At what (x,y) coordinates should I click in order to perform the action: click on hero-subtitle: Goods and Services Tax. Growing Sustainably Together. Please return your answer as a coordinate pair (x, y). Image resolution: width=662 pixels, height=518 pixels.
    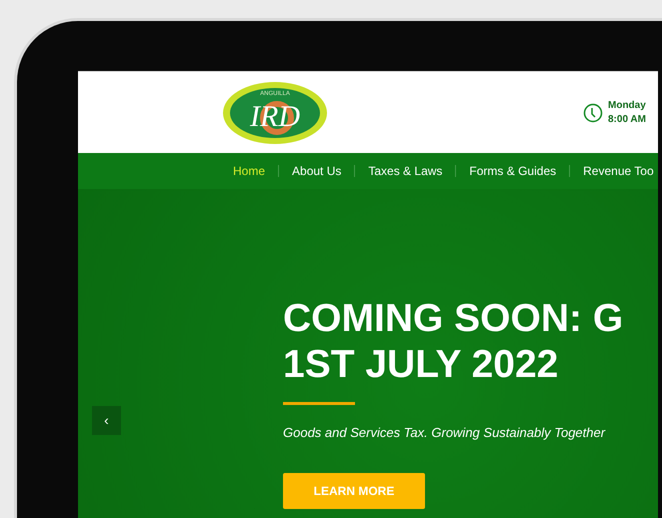
    Looking at the image, I should click on (444, 433).